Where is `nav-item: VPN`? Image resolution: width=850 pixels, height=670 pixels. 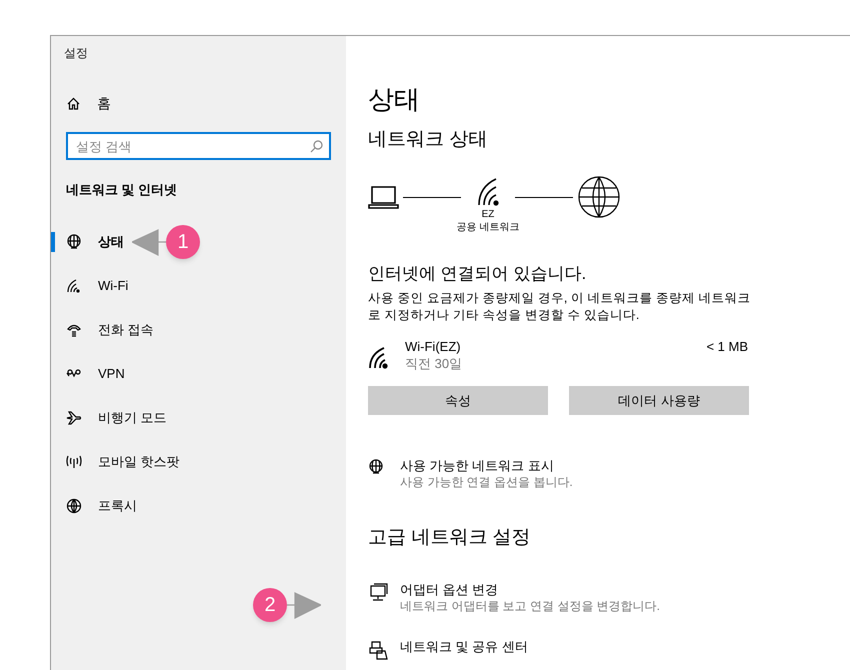 nav-item: VPN is located at coordinates (198, 374).